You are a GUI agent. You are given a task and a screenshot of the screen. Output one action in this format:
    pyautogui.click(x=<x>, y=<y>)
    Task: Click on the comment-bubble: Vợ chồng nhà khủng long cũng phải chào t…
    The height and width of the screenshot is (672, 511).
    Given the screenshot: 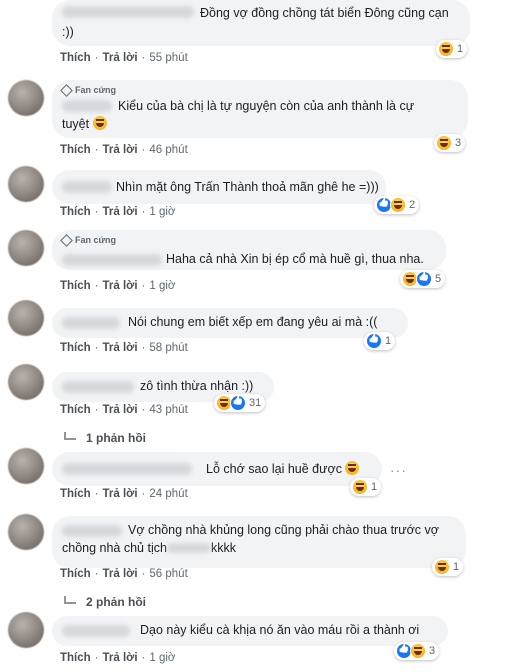 What is the action you would take?
    pyautogui.click(x=259, y=542)
    